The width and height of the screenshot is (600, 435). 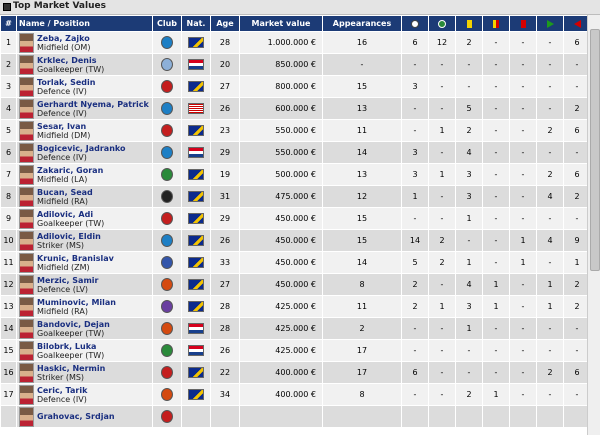 I want to click on box-icon, so click(x=7, y=7).